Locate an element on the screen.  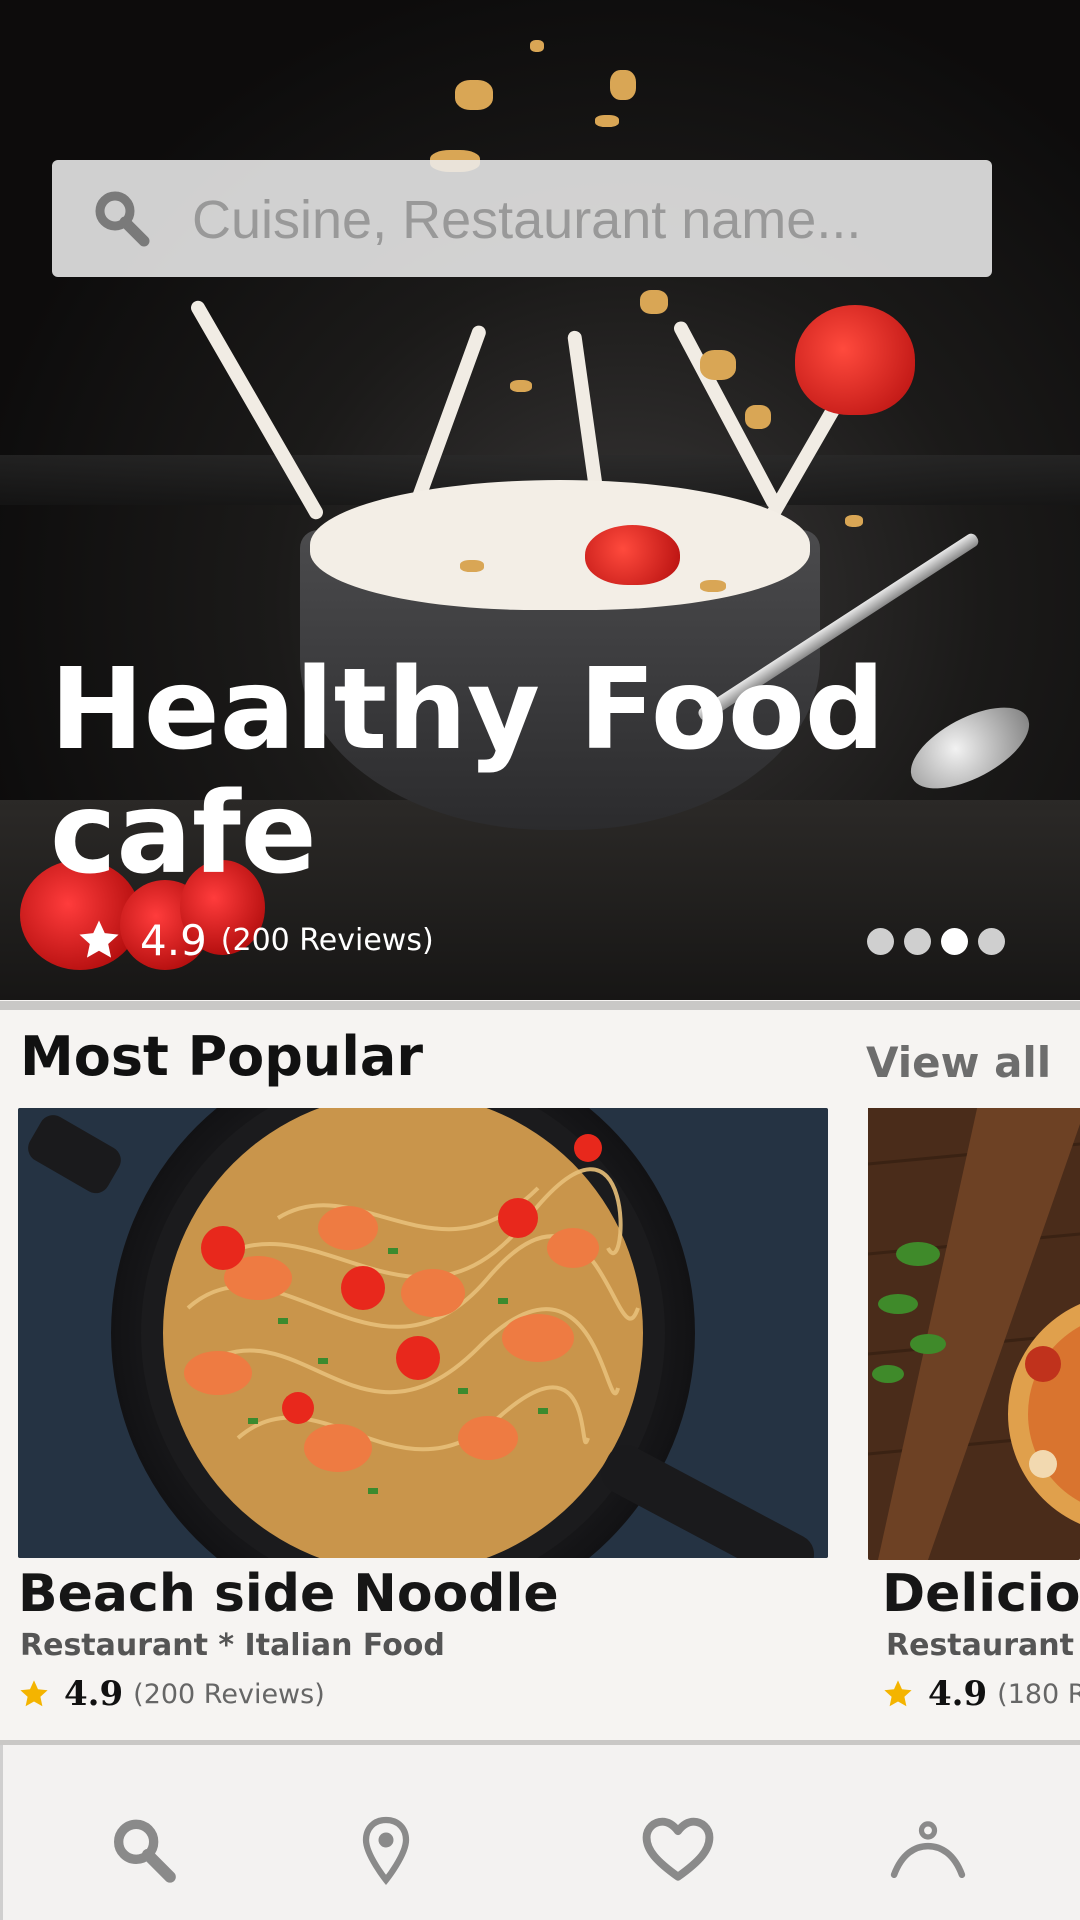
restaurant-card: Delicio Restaurant * 4.9 (180 Re is located at coordinates (974, 1408).